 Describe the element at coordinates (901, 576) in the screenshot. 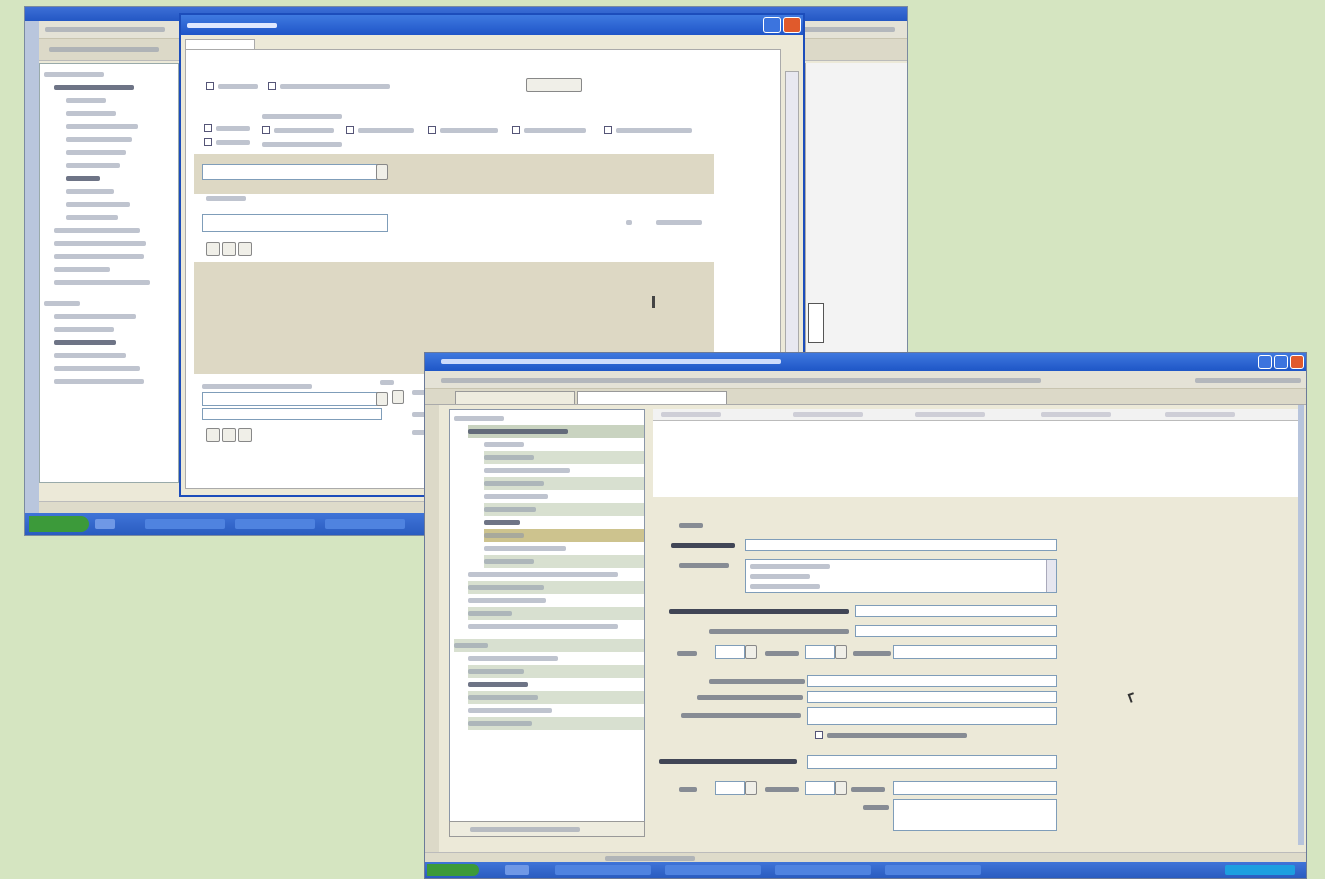

I see `multi-select-list` at that location.